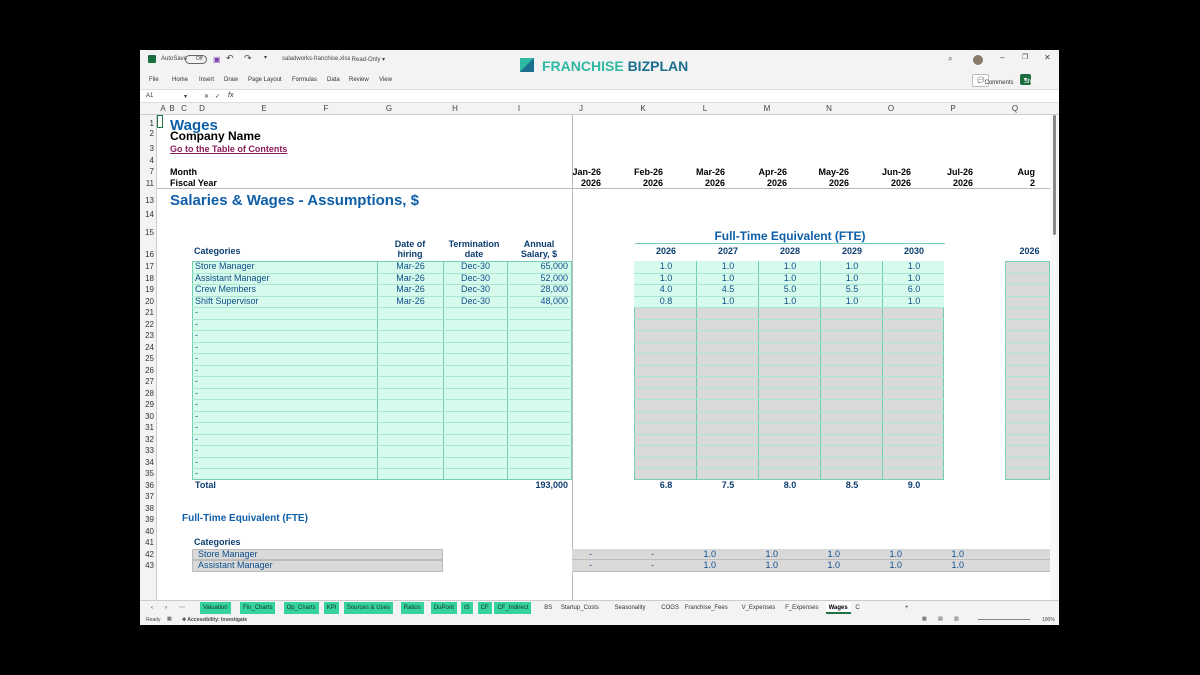 Image resolution: width=1200 pixels, height=675 pixels. What do you see at coordinates (147, 508) in the screenshot?
I see `row-header: 38` at bounding box center [147, 508].